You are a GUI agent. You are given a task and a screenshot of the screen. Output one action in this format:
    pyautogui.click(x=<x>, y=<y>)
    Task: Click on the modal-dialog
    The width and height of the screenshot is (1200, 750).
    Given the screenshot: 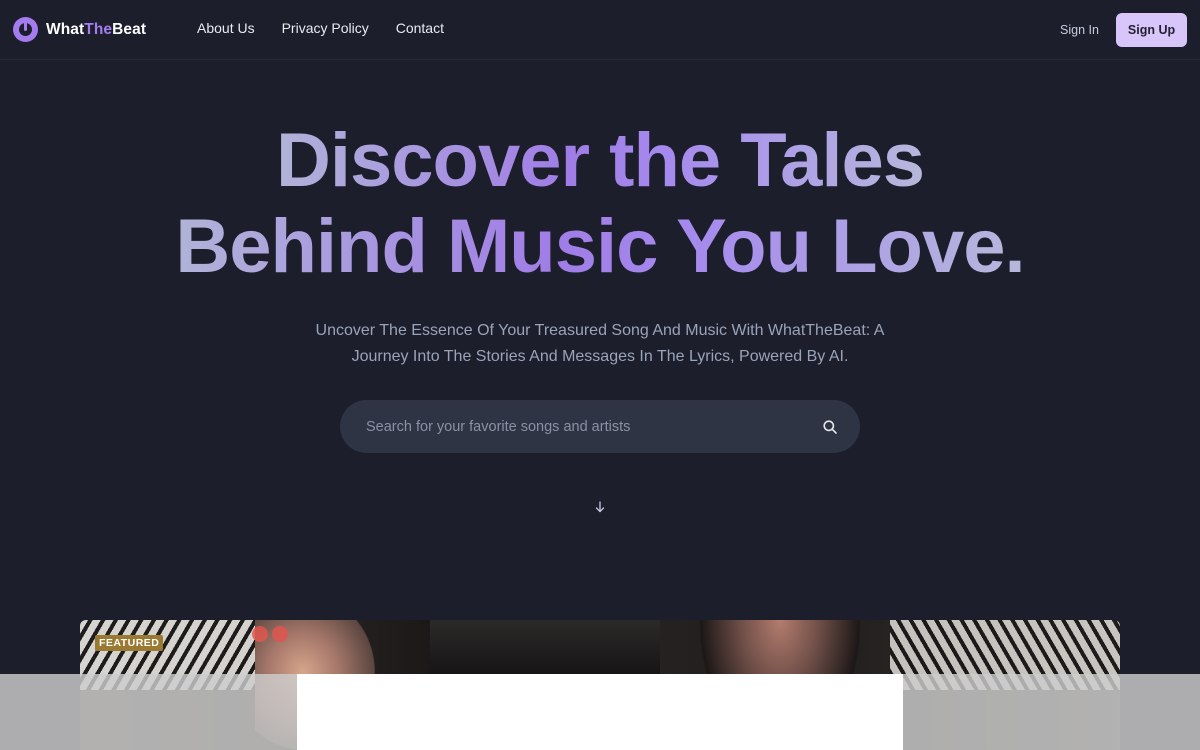 What is the action you would take?
    pyautogui.click(x=600, y=712)
    